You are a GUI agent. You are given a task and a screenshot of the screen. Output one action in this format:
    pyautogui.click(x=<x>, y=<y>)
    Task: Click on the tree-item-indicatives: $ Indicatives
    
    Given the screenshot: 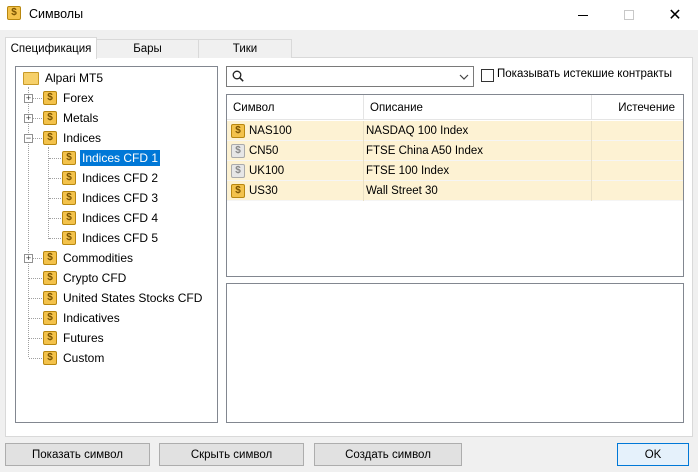 What is the action you would take?
    pyautogui.click(x=82, y=318)
    